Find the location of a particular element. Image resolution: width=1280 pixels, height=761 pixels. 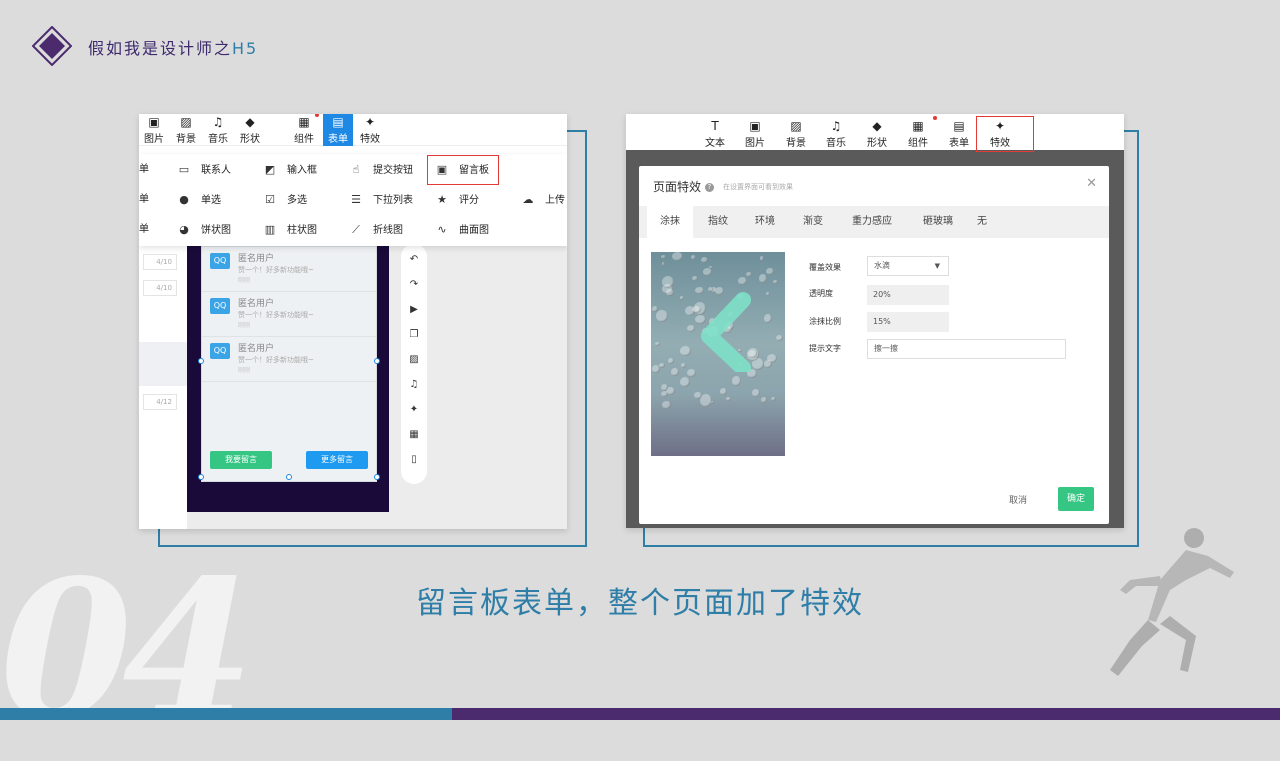

char-count: 4/10 is located at coordinates (160, 262).